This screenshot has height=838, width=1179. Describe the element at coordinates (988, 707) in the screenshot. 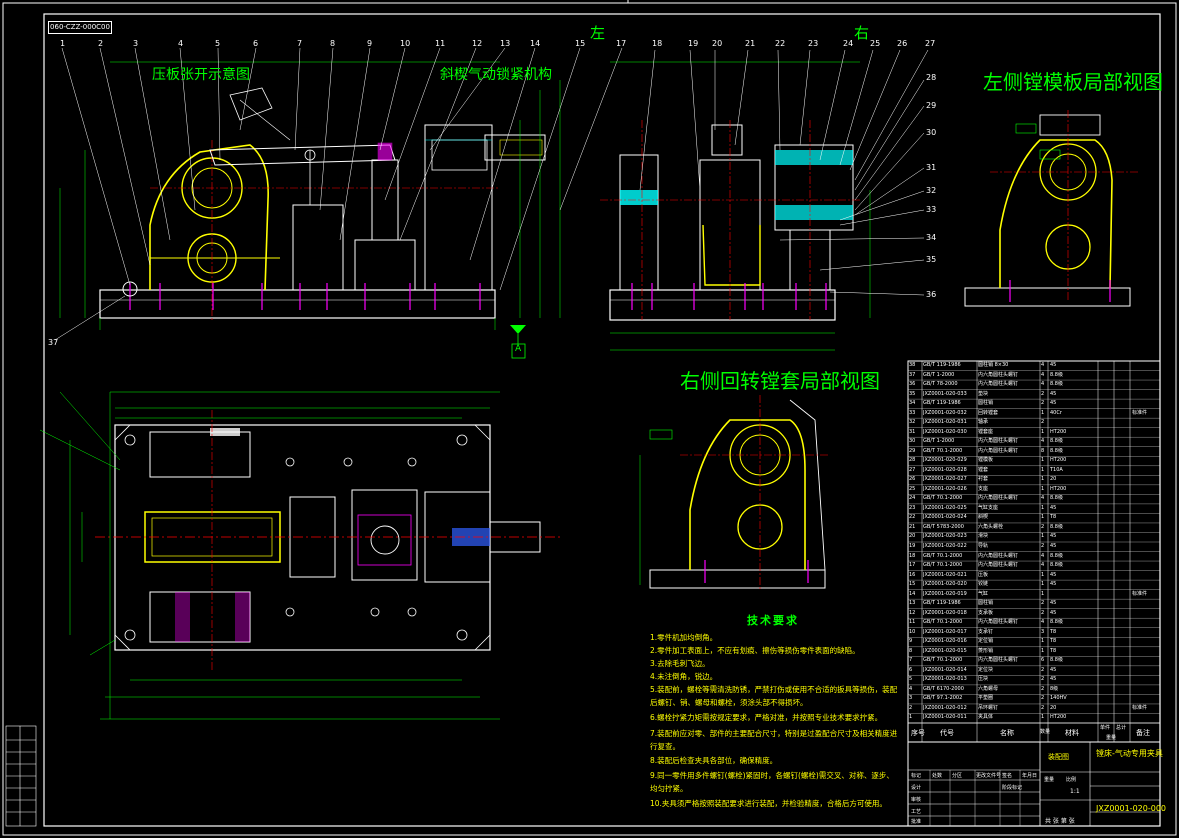

I see `bom-cell: 吊环螺钉` at that location.